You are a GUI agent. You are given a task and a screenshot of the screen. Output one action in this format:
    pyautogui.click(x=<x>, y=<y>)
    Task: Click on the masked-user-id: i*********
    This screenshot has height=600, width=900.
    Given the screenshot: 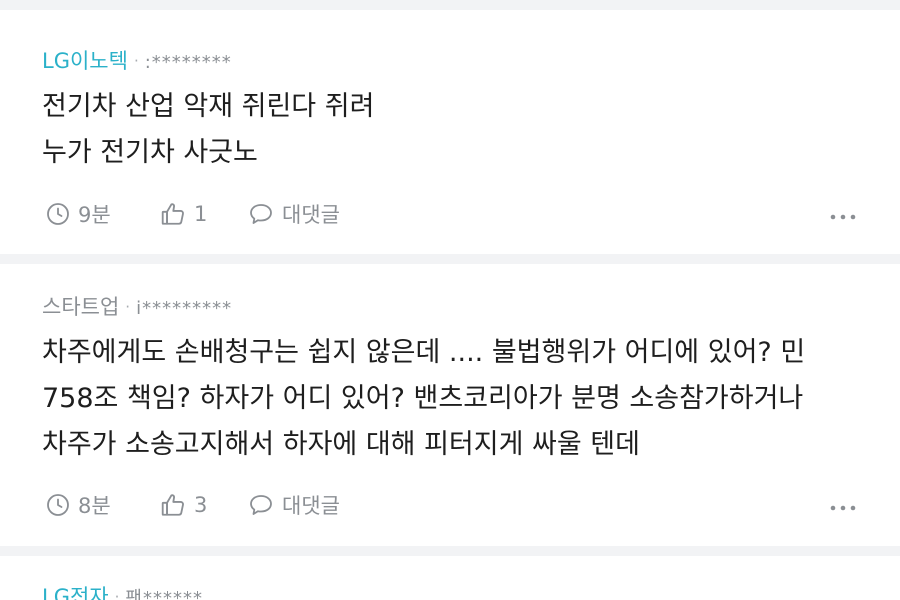 What is the action you would take?
    pyautogui.click(x=184, y=308)
    